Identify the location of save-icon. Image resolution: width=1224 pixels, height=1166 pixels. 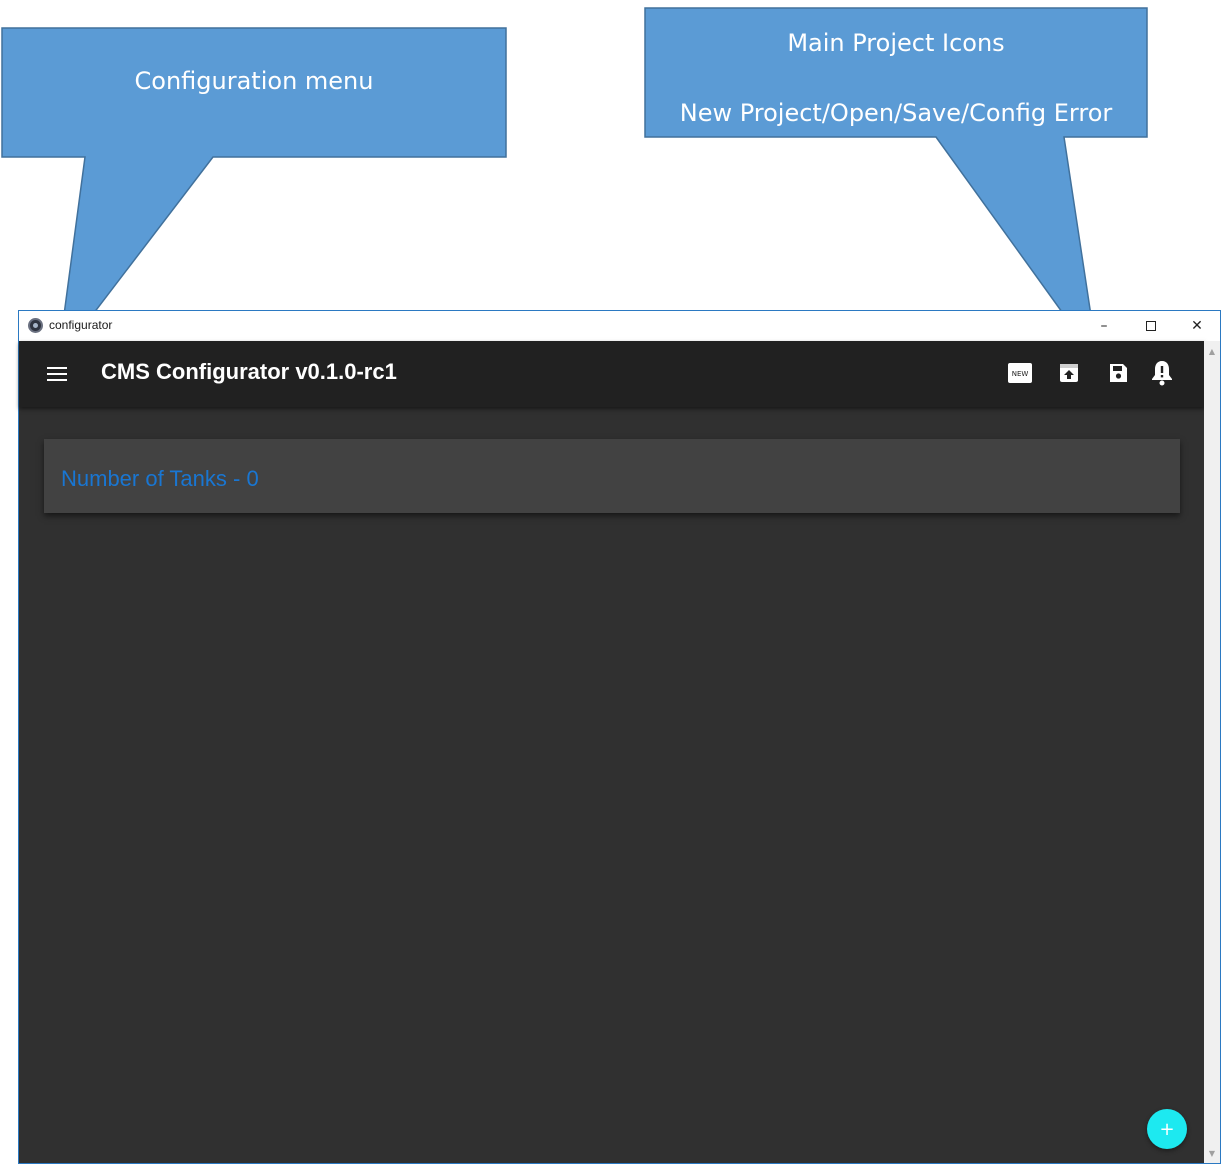
(1118, 373).